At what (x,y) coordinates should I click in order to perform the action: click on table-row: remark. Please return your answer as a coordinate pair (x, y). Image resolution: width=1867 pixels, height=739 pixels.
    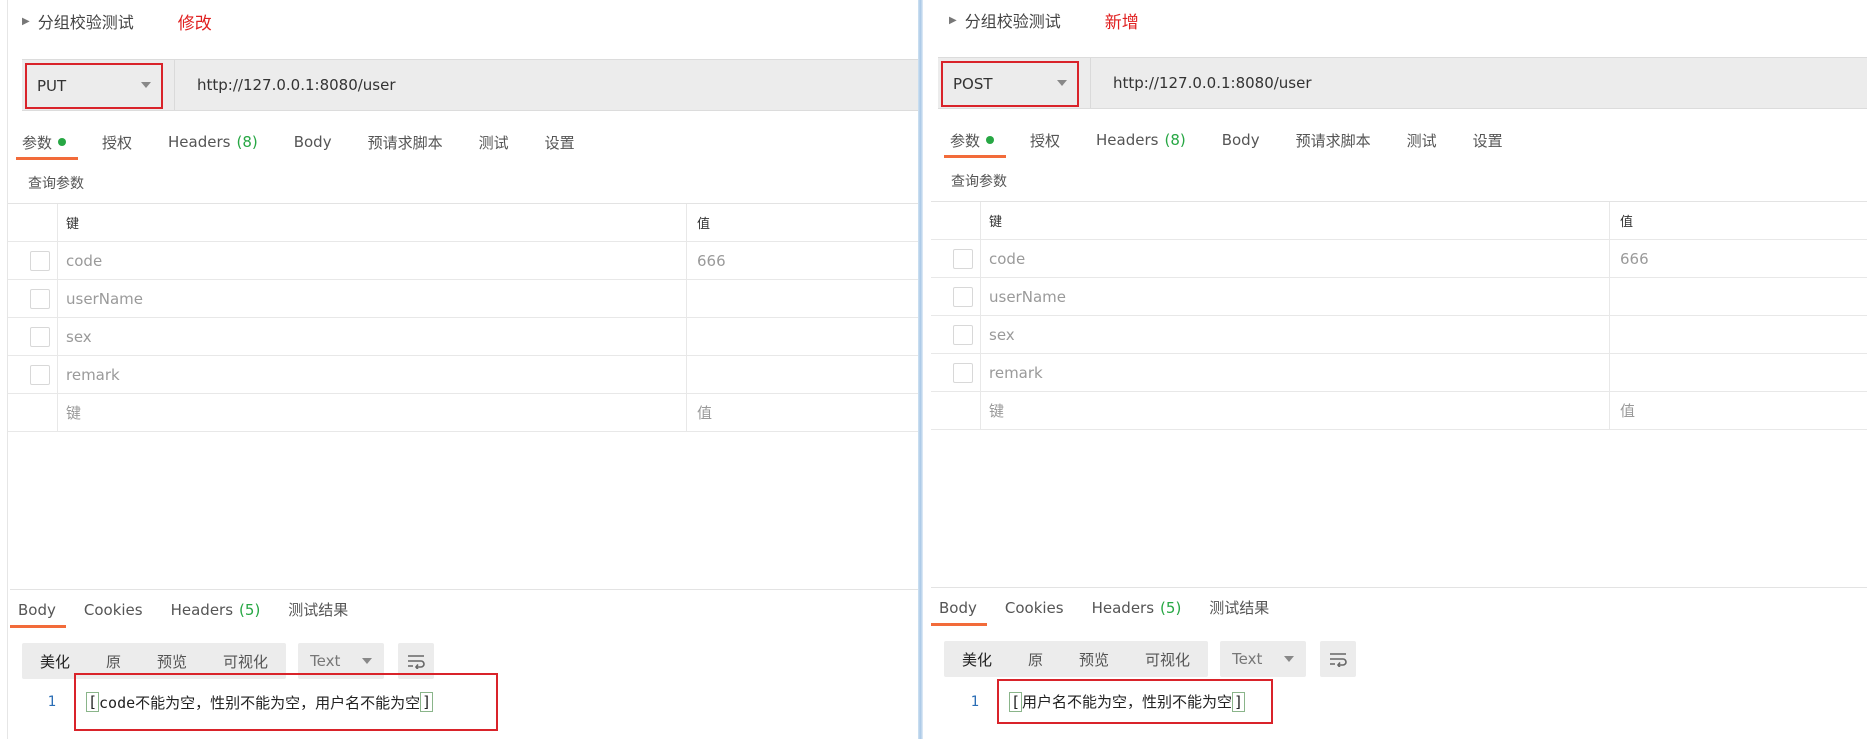
    Looking at the image, I should click on (1399, 373).